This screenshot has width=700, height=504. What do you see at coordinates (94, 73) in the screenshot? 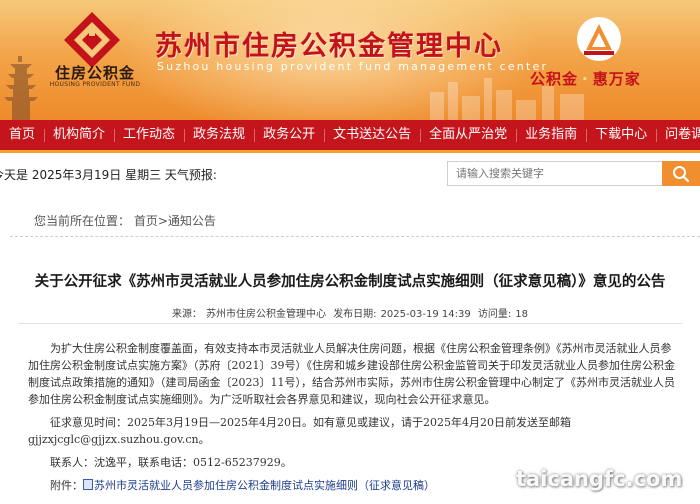
I see `logo-text: 住房公积金` at bounding box center [94, 73].